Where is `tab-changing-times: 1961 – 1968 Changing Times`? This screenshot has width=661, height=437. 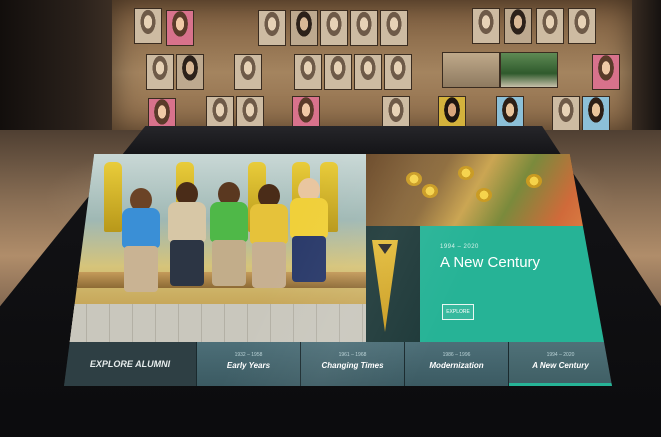 tab-changing-times: 1961 – 1968 Changing Times is located at coordinates (352, 364).